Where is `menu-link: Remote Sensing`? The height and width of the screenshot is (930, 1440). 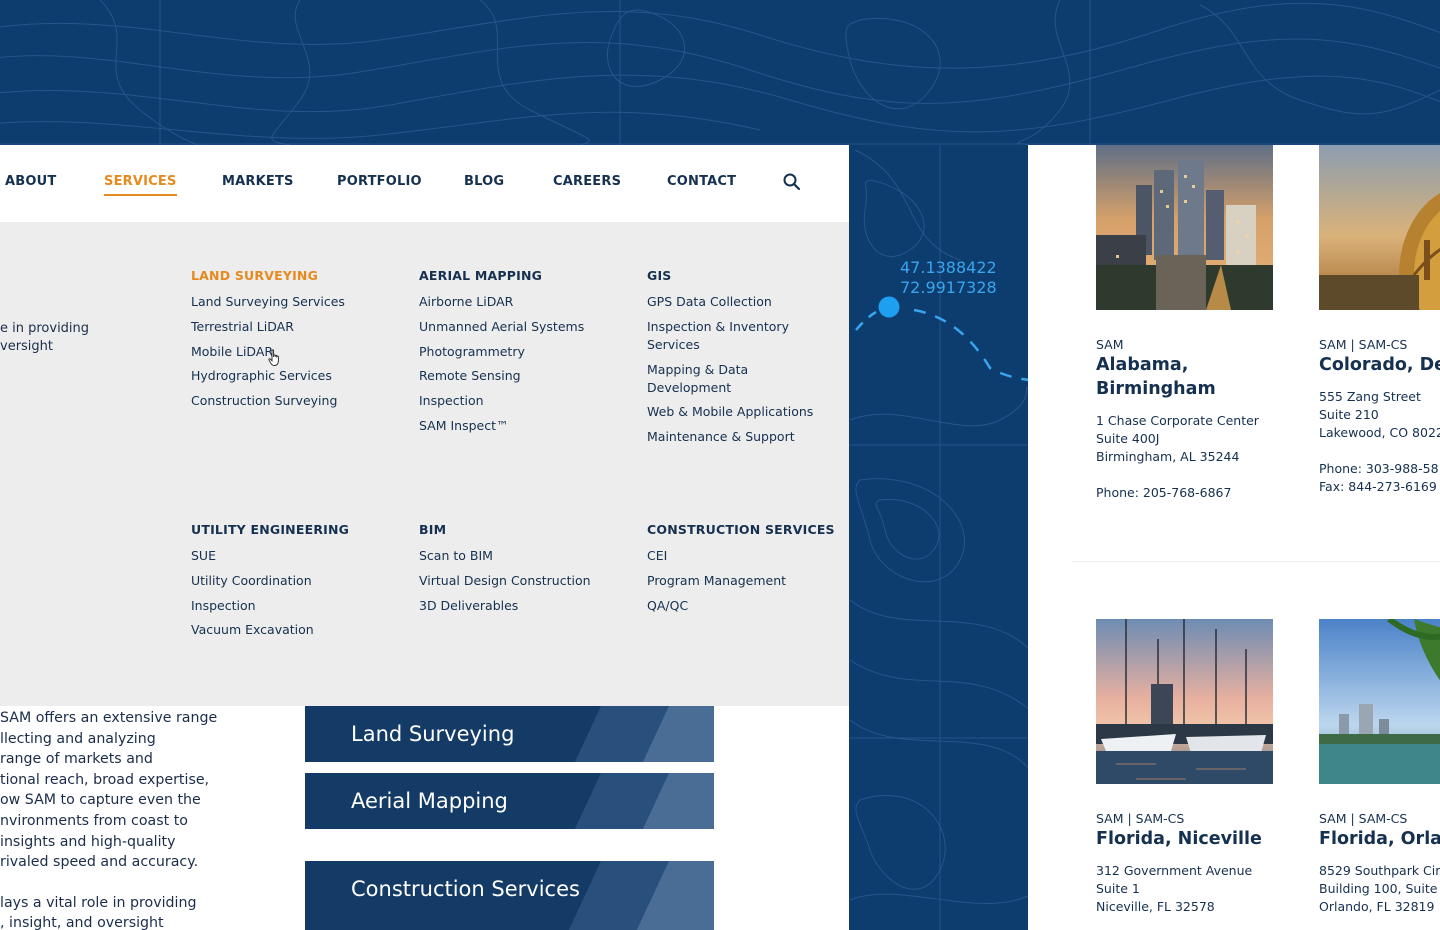
menu-link: Remote Sensing is located at coordinates (529, 376).